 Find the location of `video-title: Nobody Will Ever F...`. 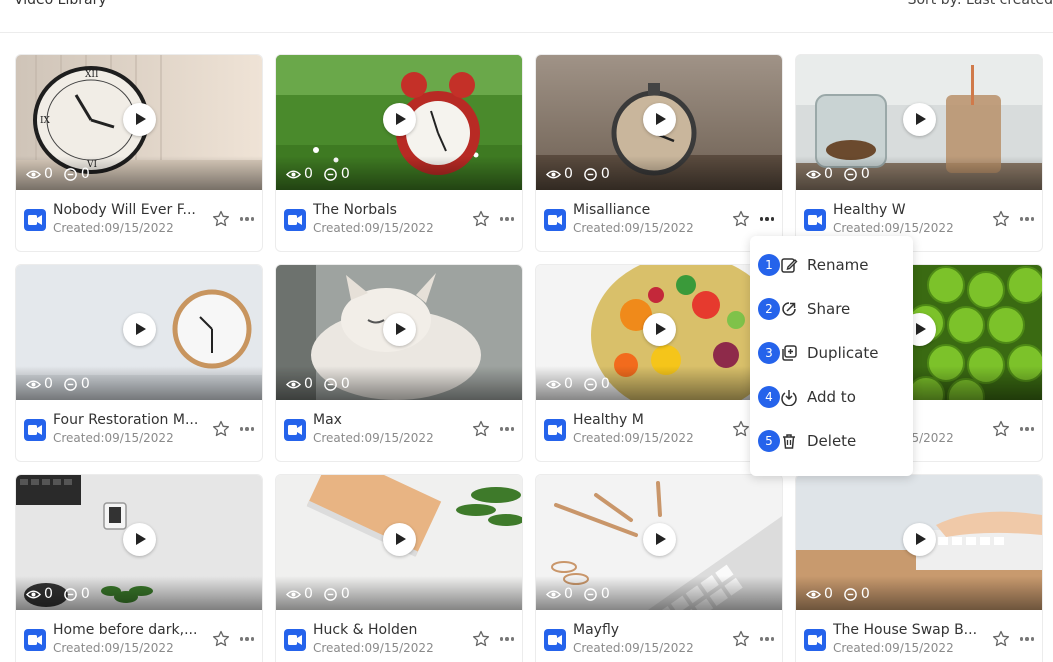

video-title: Nobody Will Ever F... is located at coordinates (128, 210).